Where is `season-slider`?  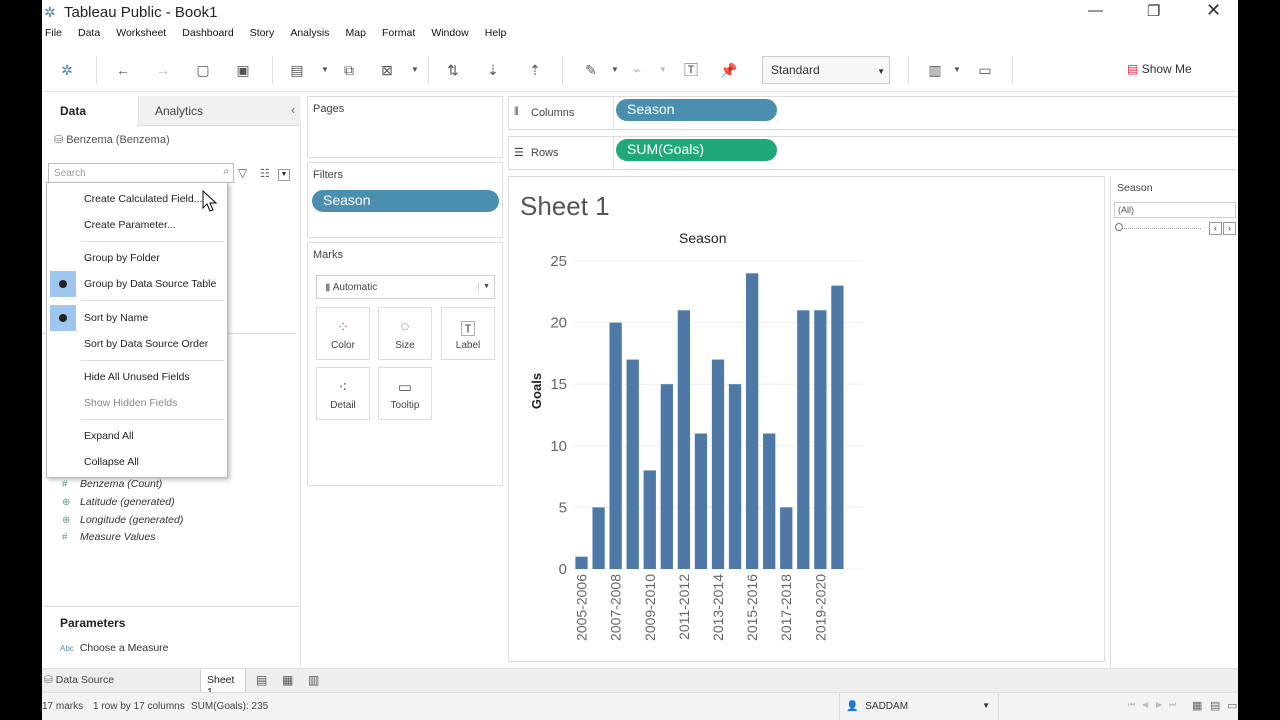 season-slider is located at coordinates (1159, 229).